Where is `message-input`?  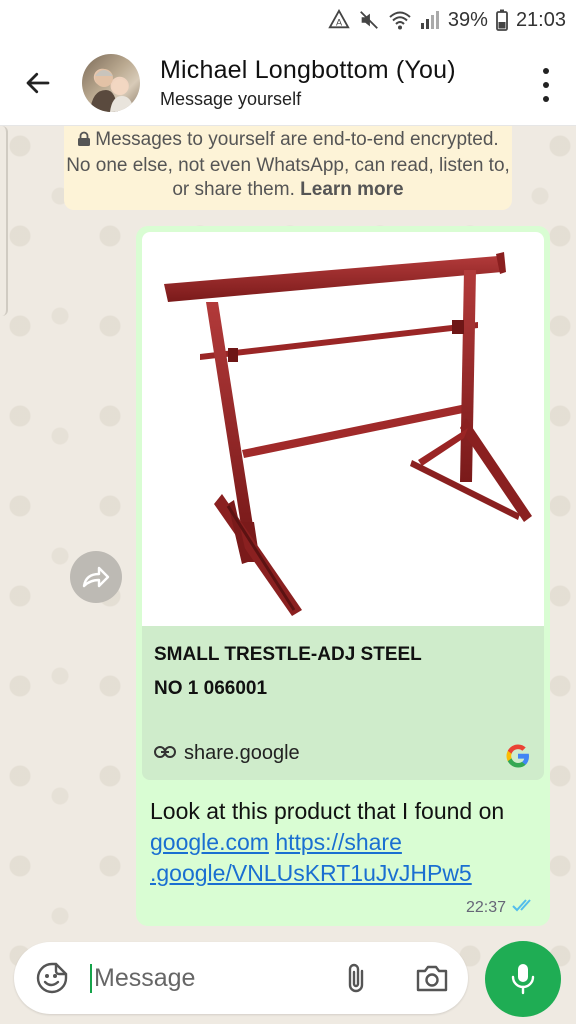
message-input is located at coordinates (200, 978).